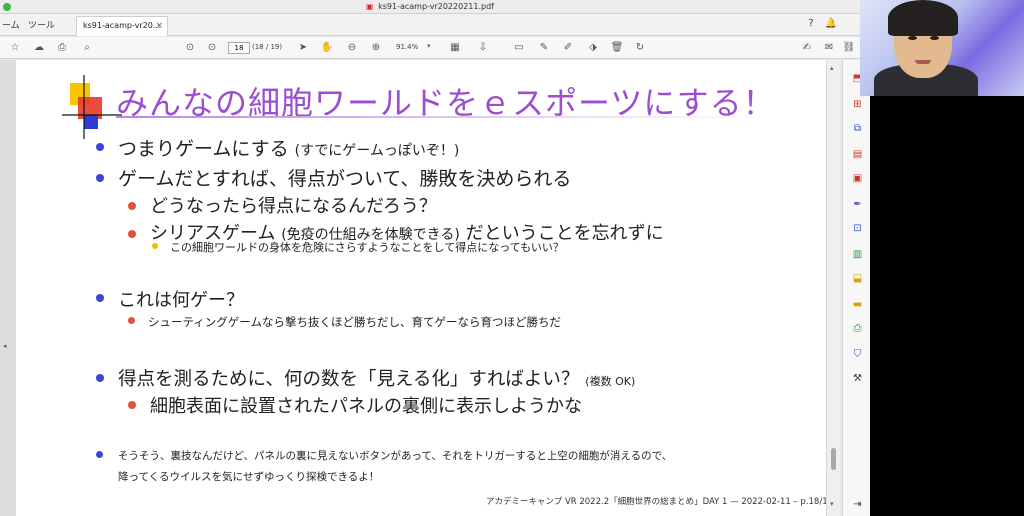  Describe the element at coordinates (857, 278) in the screenshot. I see `protect-icon: ⬓` at that location.